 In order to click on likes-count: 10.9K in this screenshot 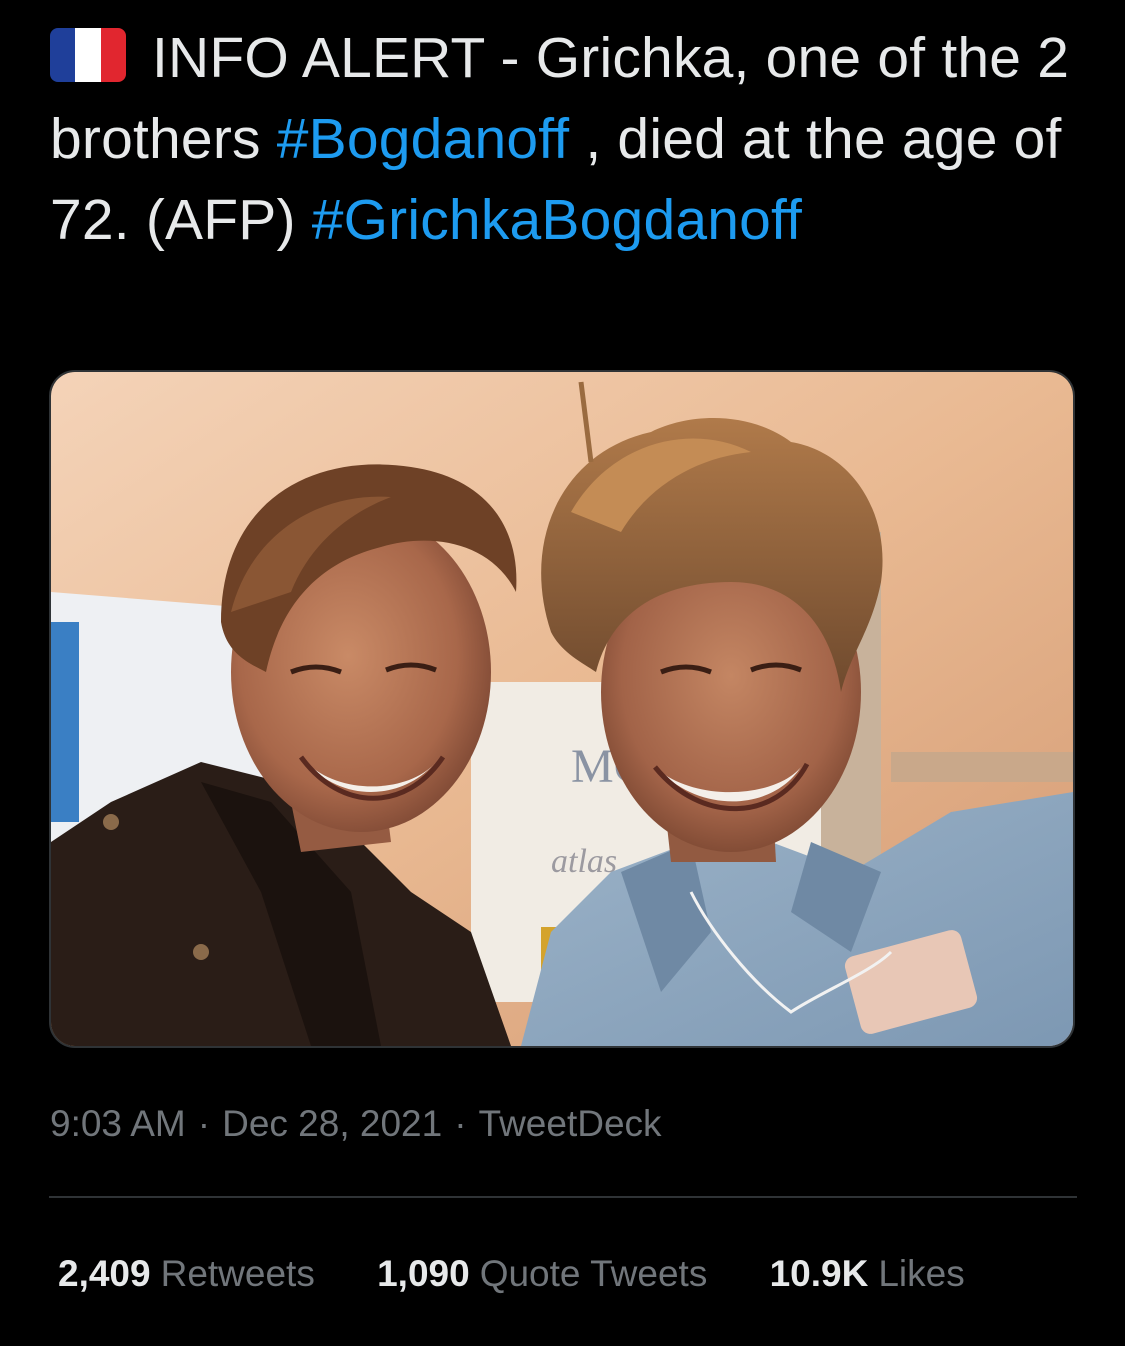, I will do `click(819, 1273)`.